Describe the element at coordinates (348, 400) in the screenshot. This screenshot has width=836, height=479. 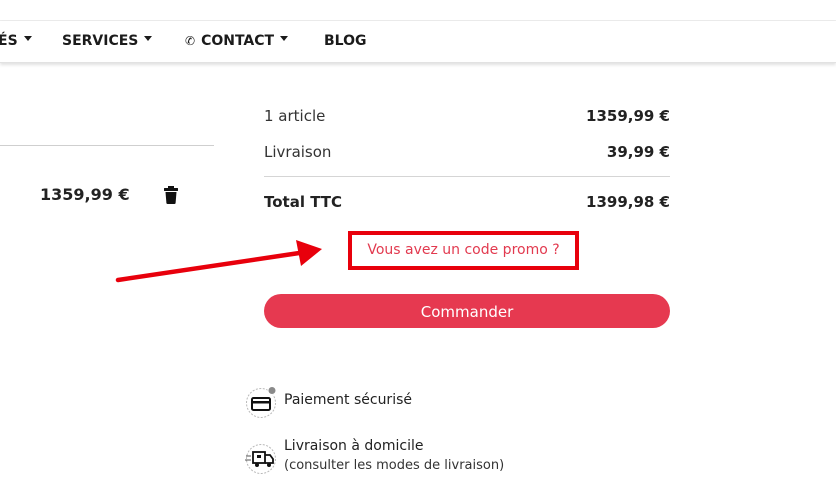
I see `payment-label: Paiement sécurisé` at that location.